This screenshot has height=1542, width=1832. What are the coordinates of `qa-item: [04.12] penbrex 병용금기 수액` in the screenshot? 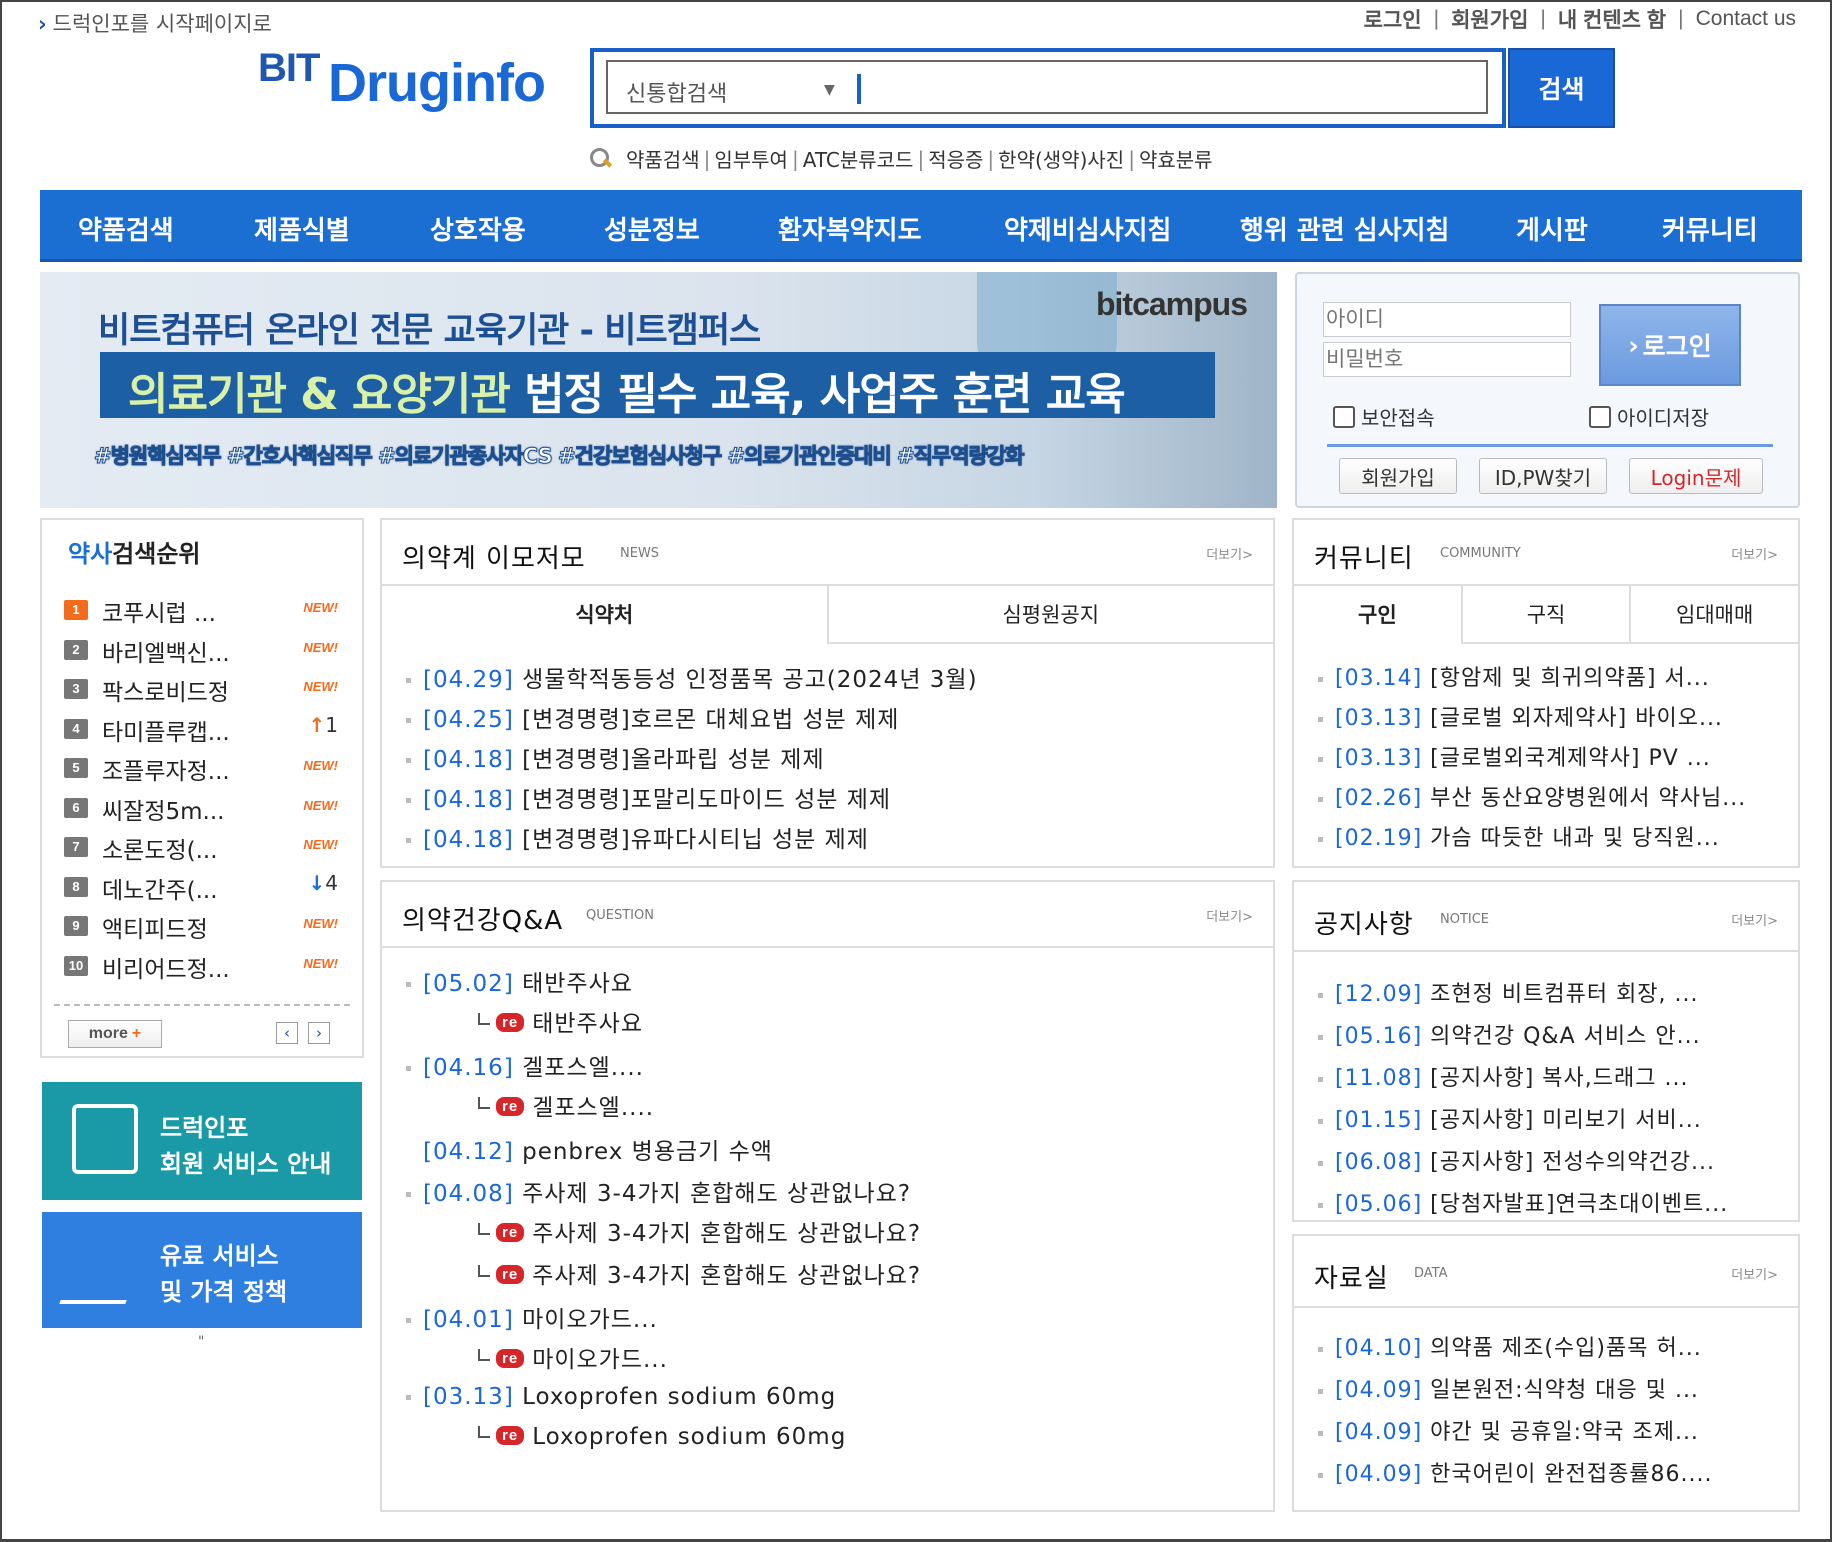 It's located at (589, 1149).